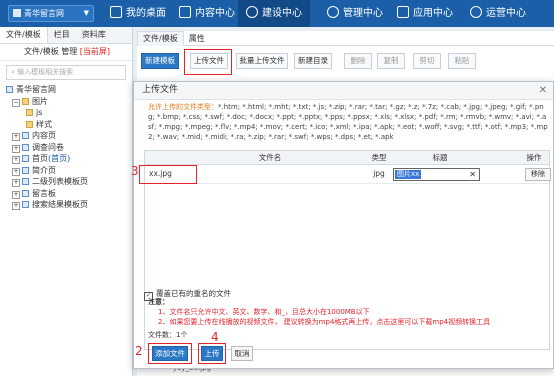  I want to click on tree-item-survey: + 调查问卷, so click(66, 148).